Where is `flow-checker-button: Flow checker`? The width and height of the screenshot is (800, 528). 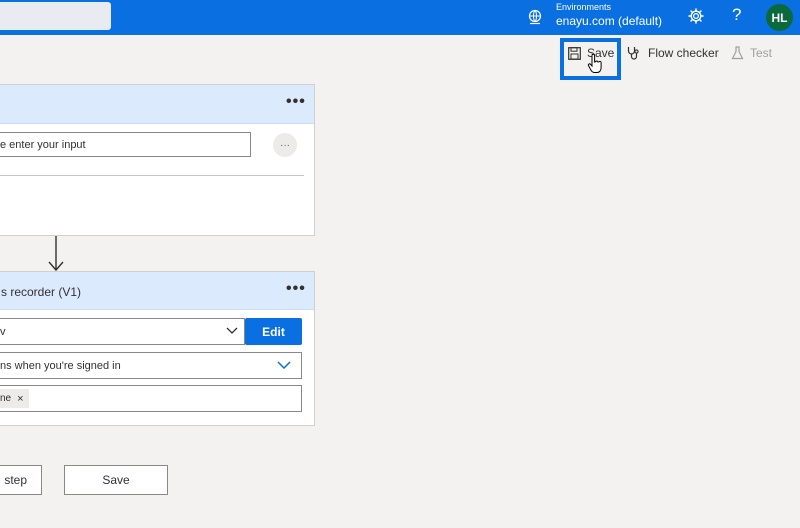
flow-checker-button: Flow checker is located at coordinates (673, 53).